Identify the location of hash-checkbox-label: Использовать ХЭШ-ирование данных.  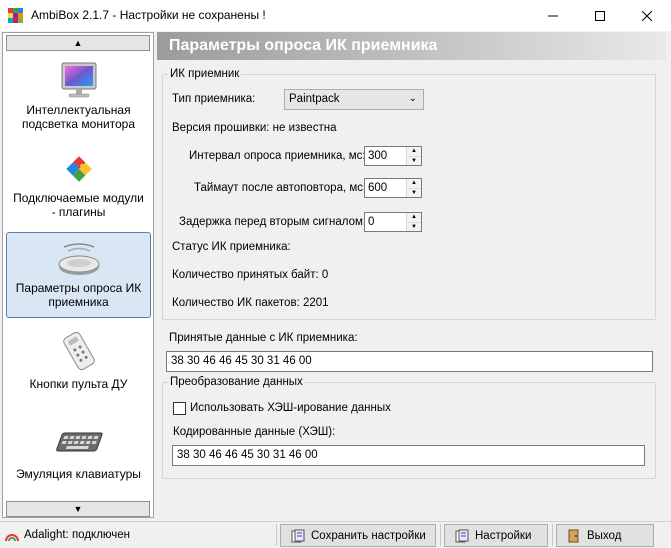
(290, 408).